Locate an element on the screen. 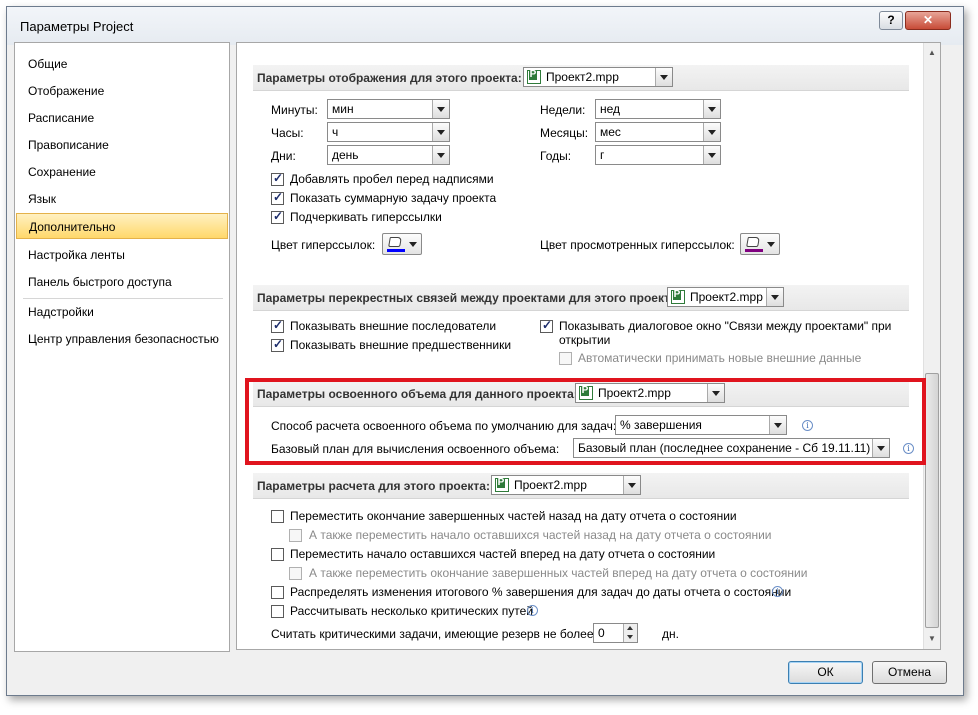 The image size is (978, 715). hours-select: ч is located at coordinates (388, 132).